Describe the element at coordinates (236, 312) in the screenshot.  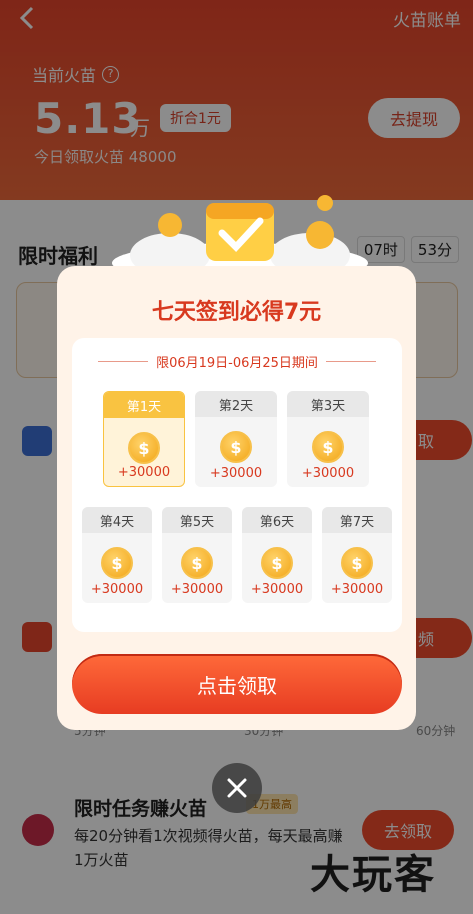
I see `modal-title: 七天签到必得7元` at that location.